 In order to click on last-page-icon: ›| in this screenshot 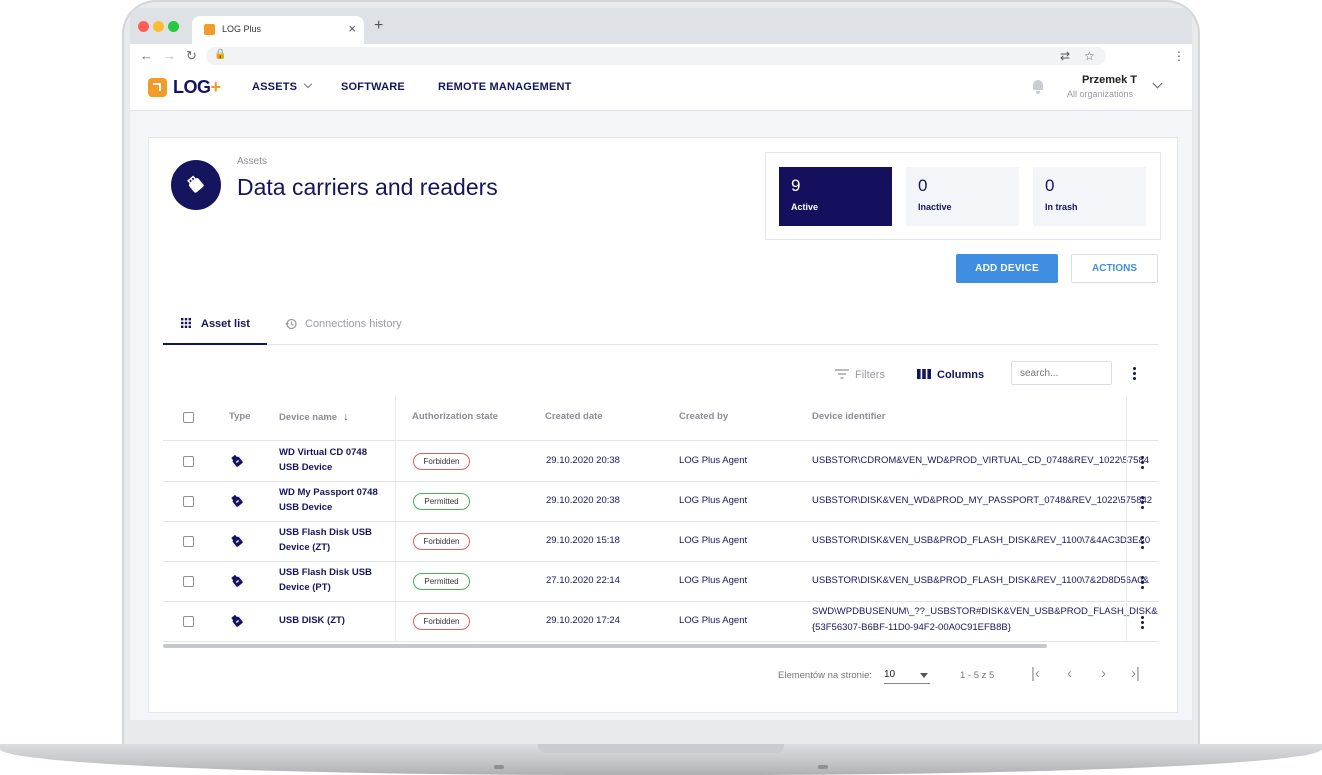, I will do `click(1135, 673)`.